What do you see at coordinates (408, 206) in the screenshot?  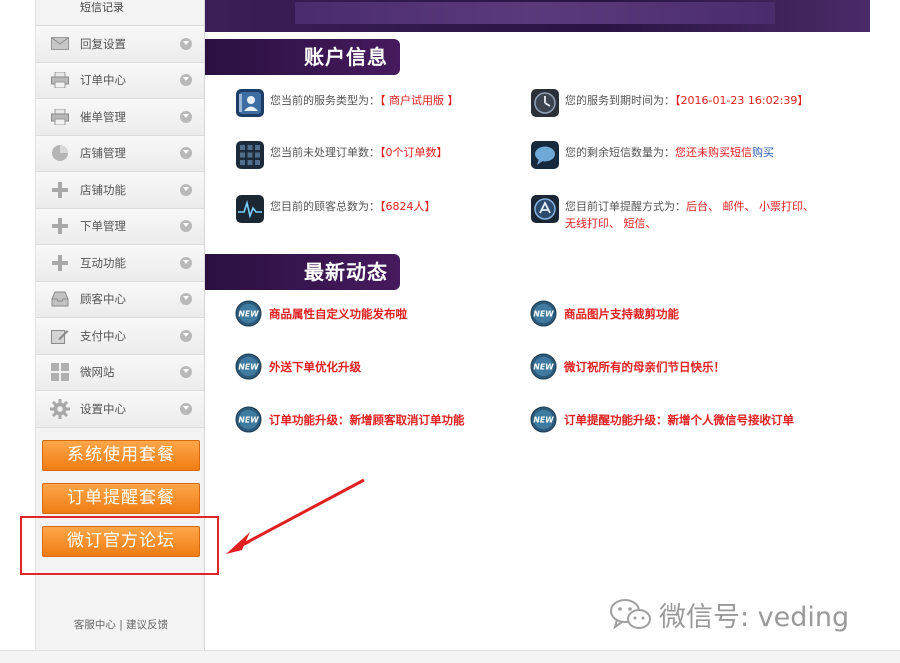 I see `customers-value: 【6824人】` at bounding box center [408, 206].